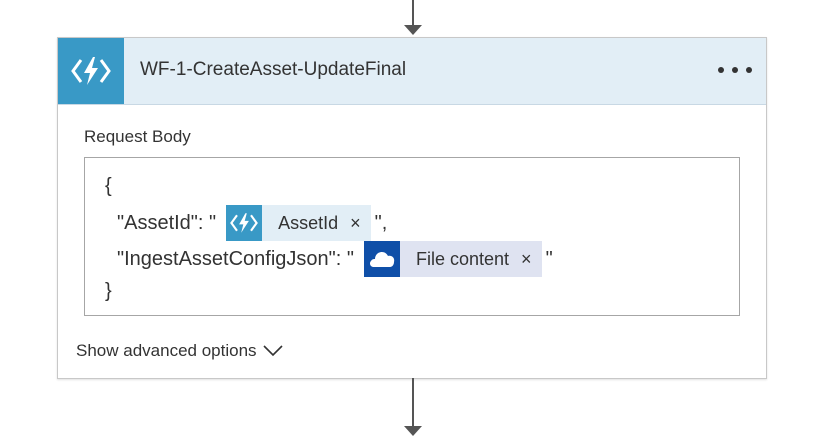 Image resolution: width=830 pixels, height=438 pixels. I want to click on asset-id-key: "AssetId": ", so click(167, 222).